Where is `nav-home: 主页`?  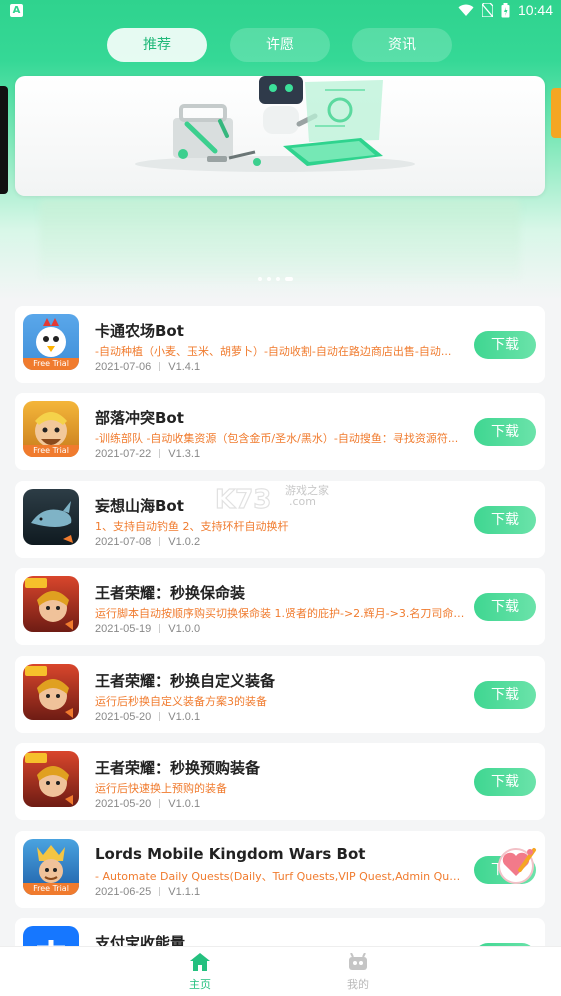
nav-home: 主页 is located at coordinates (200, 972).